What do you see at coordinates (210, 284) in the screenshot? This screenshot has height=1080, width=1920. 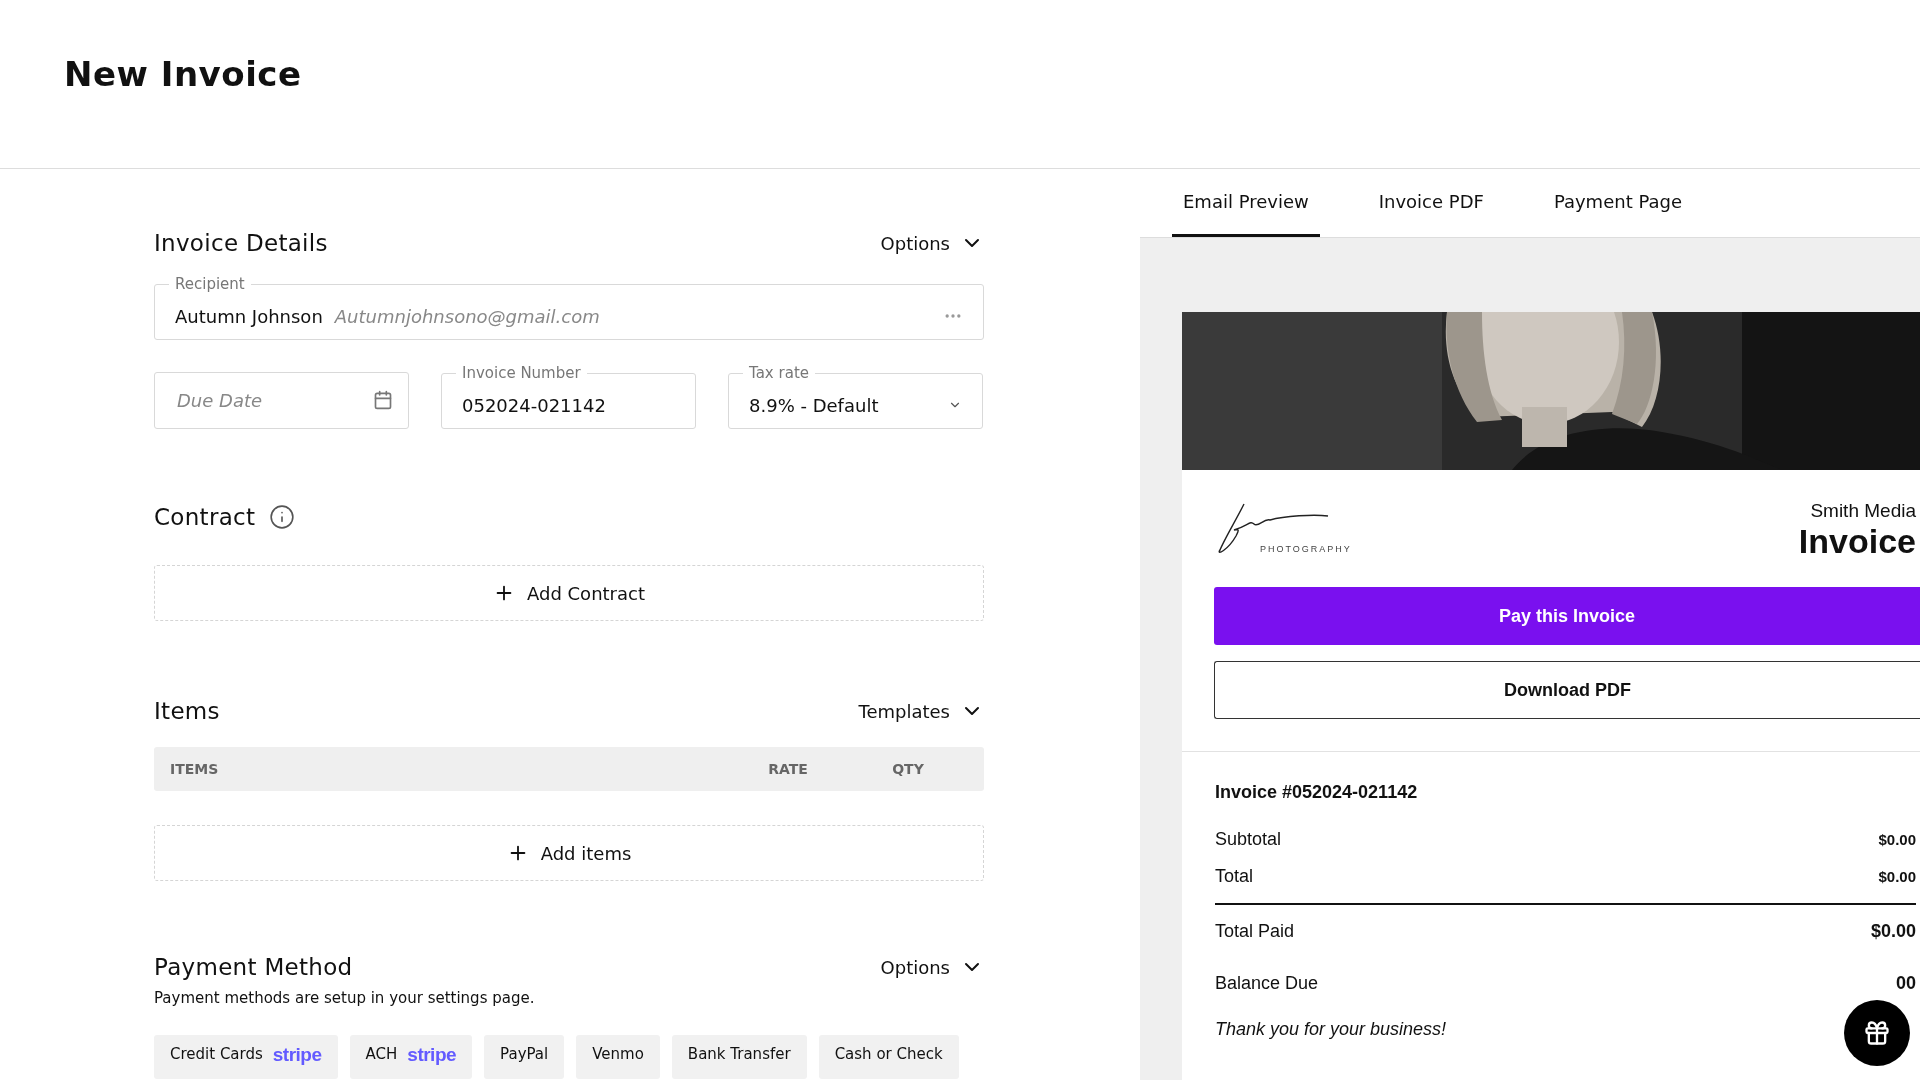 I see `field-label: Recipient` at bounding box center [210, 284].